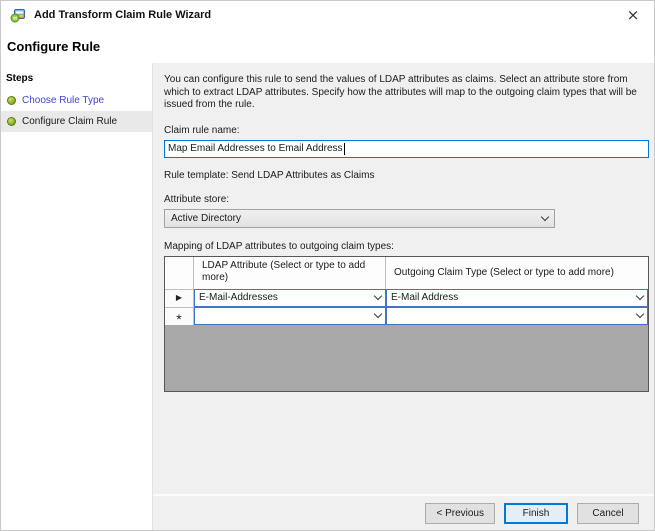  I want to click on title-bar: Add Transform Claim Rule Wizard ×, so click(327, 15).